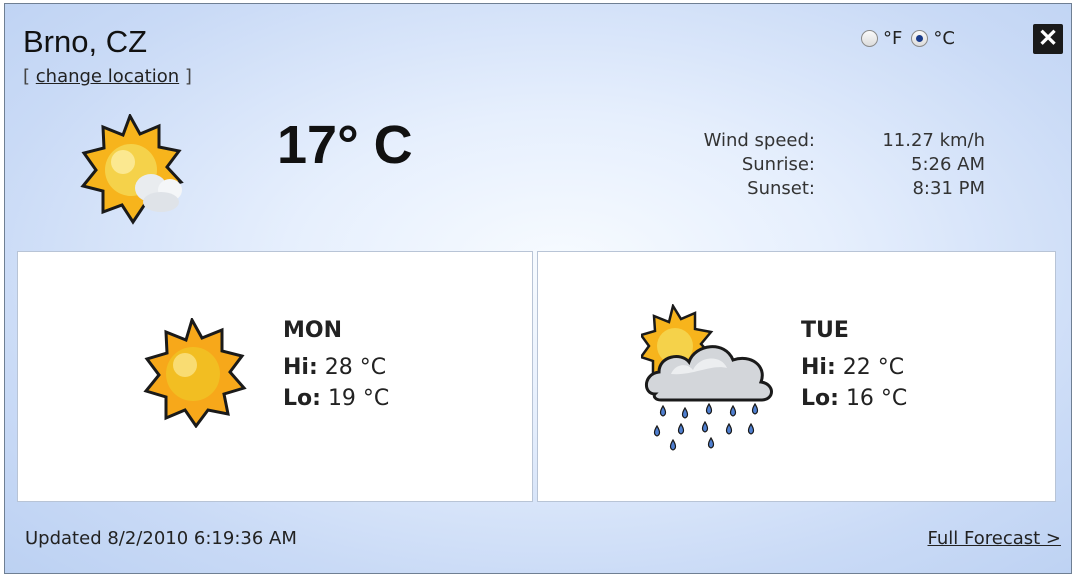 The height and width of the screenshot is (579, 1079). What do you see at coordinates (27, 76) in the screenshot?
I see `bracket-open: [` at bounding box center [27, 76].